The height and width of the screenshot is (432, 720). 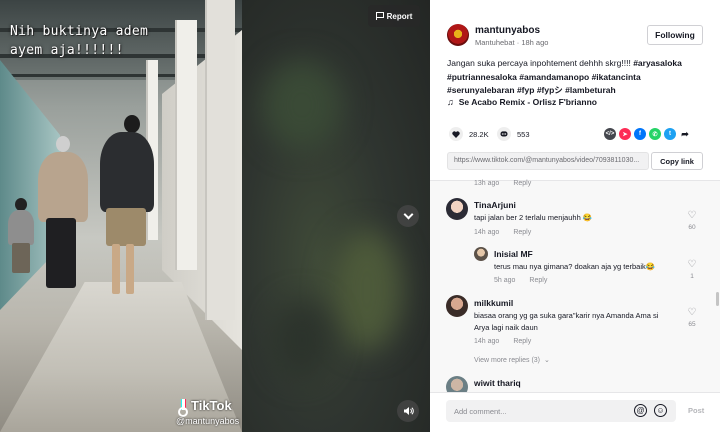 What do you see at coordinates (481, 90) in the screenshot?
I see `hashtag-link: #serunyalebaran` at bounding box center [481, 90].